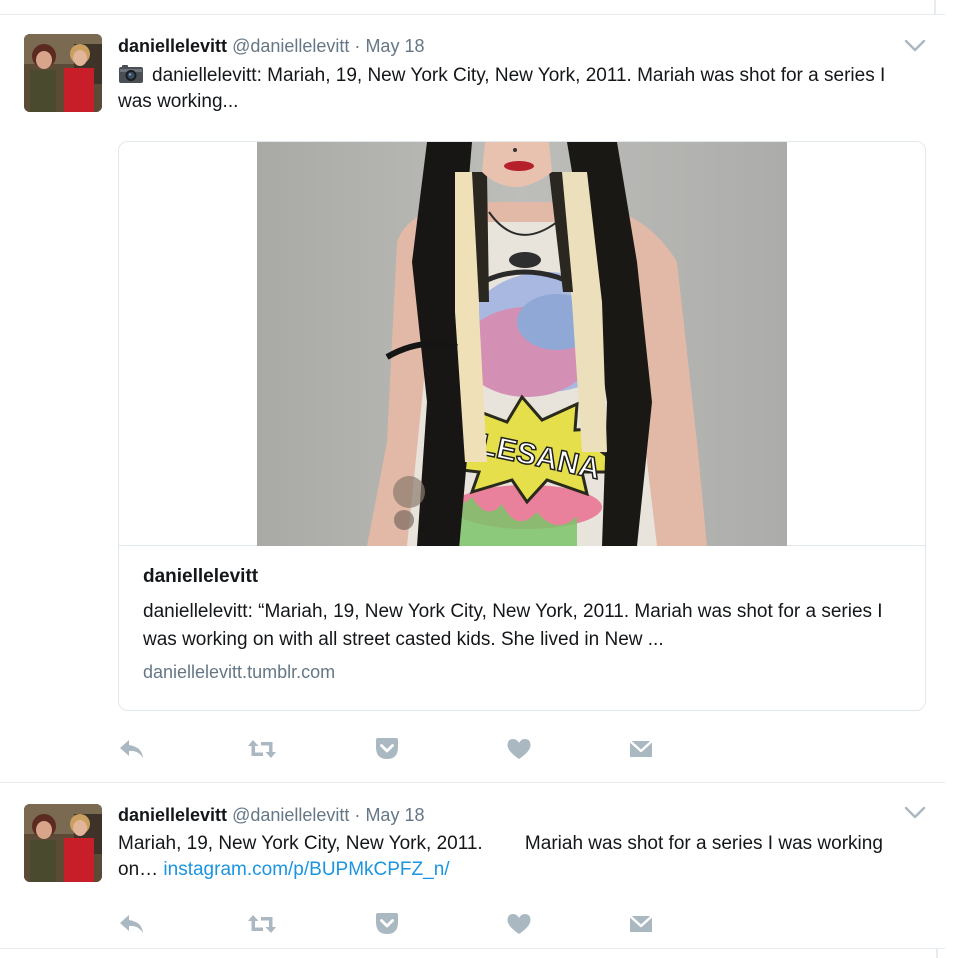 The height and width of the screenshot is (958, 954). I want to click on camera-icon, so click(131, 74).